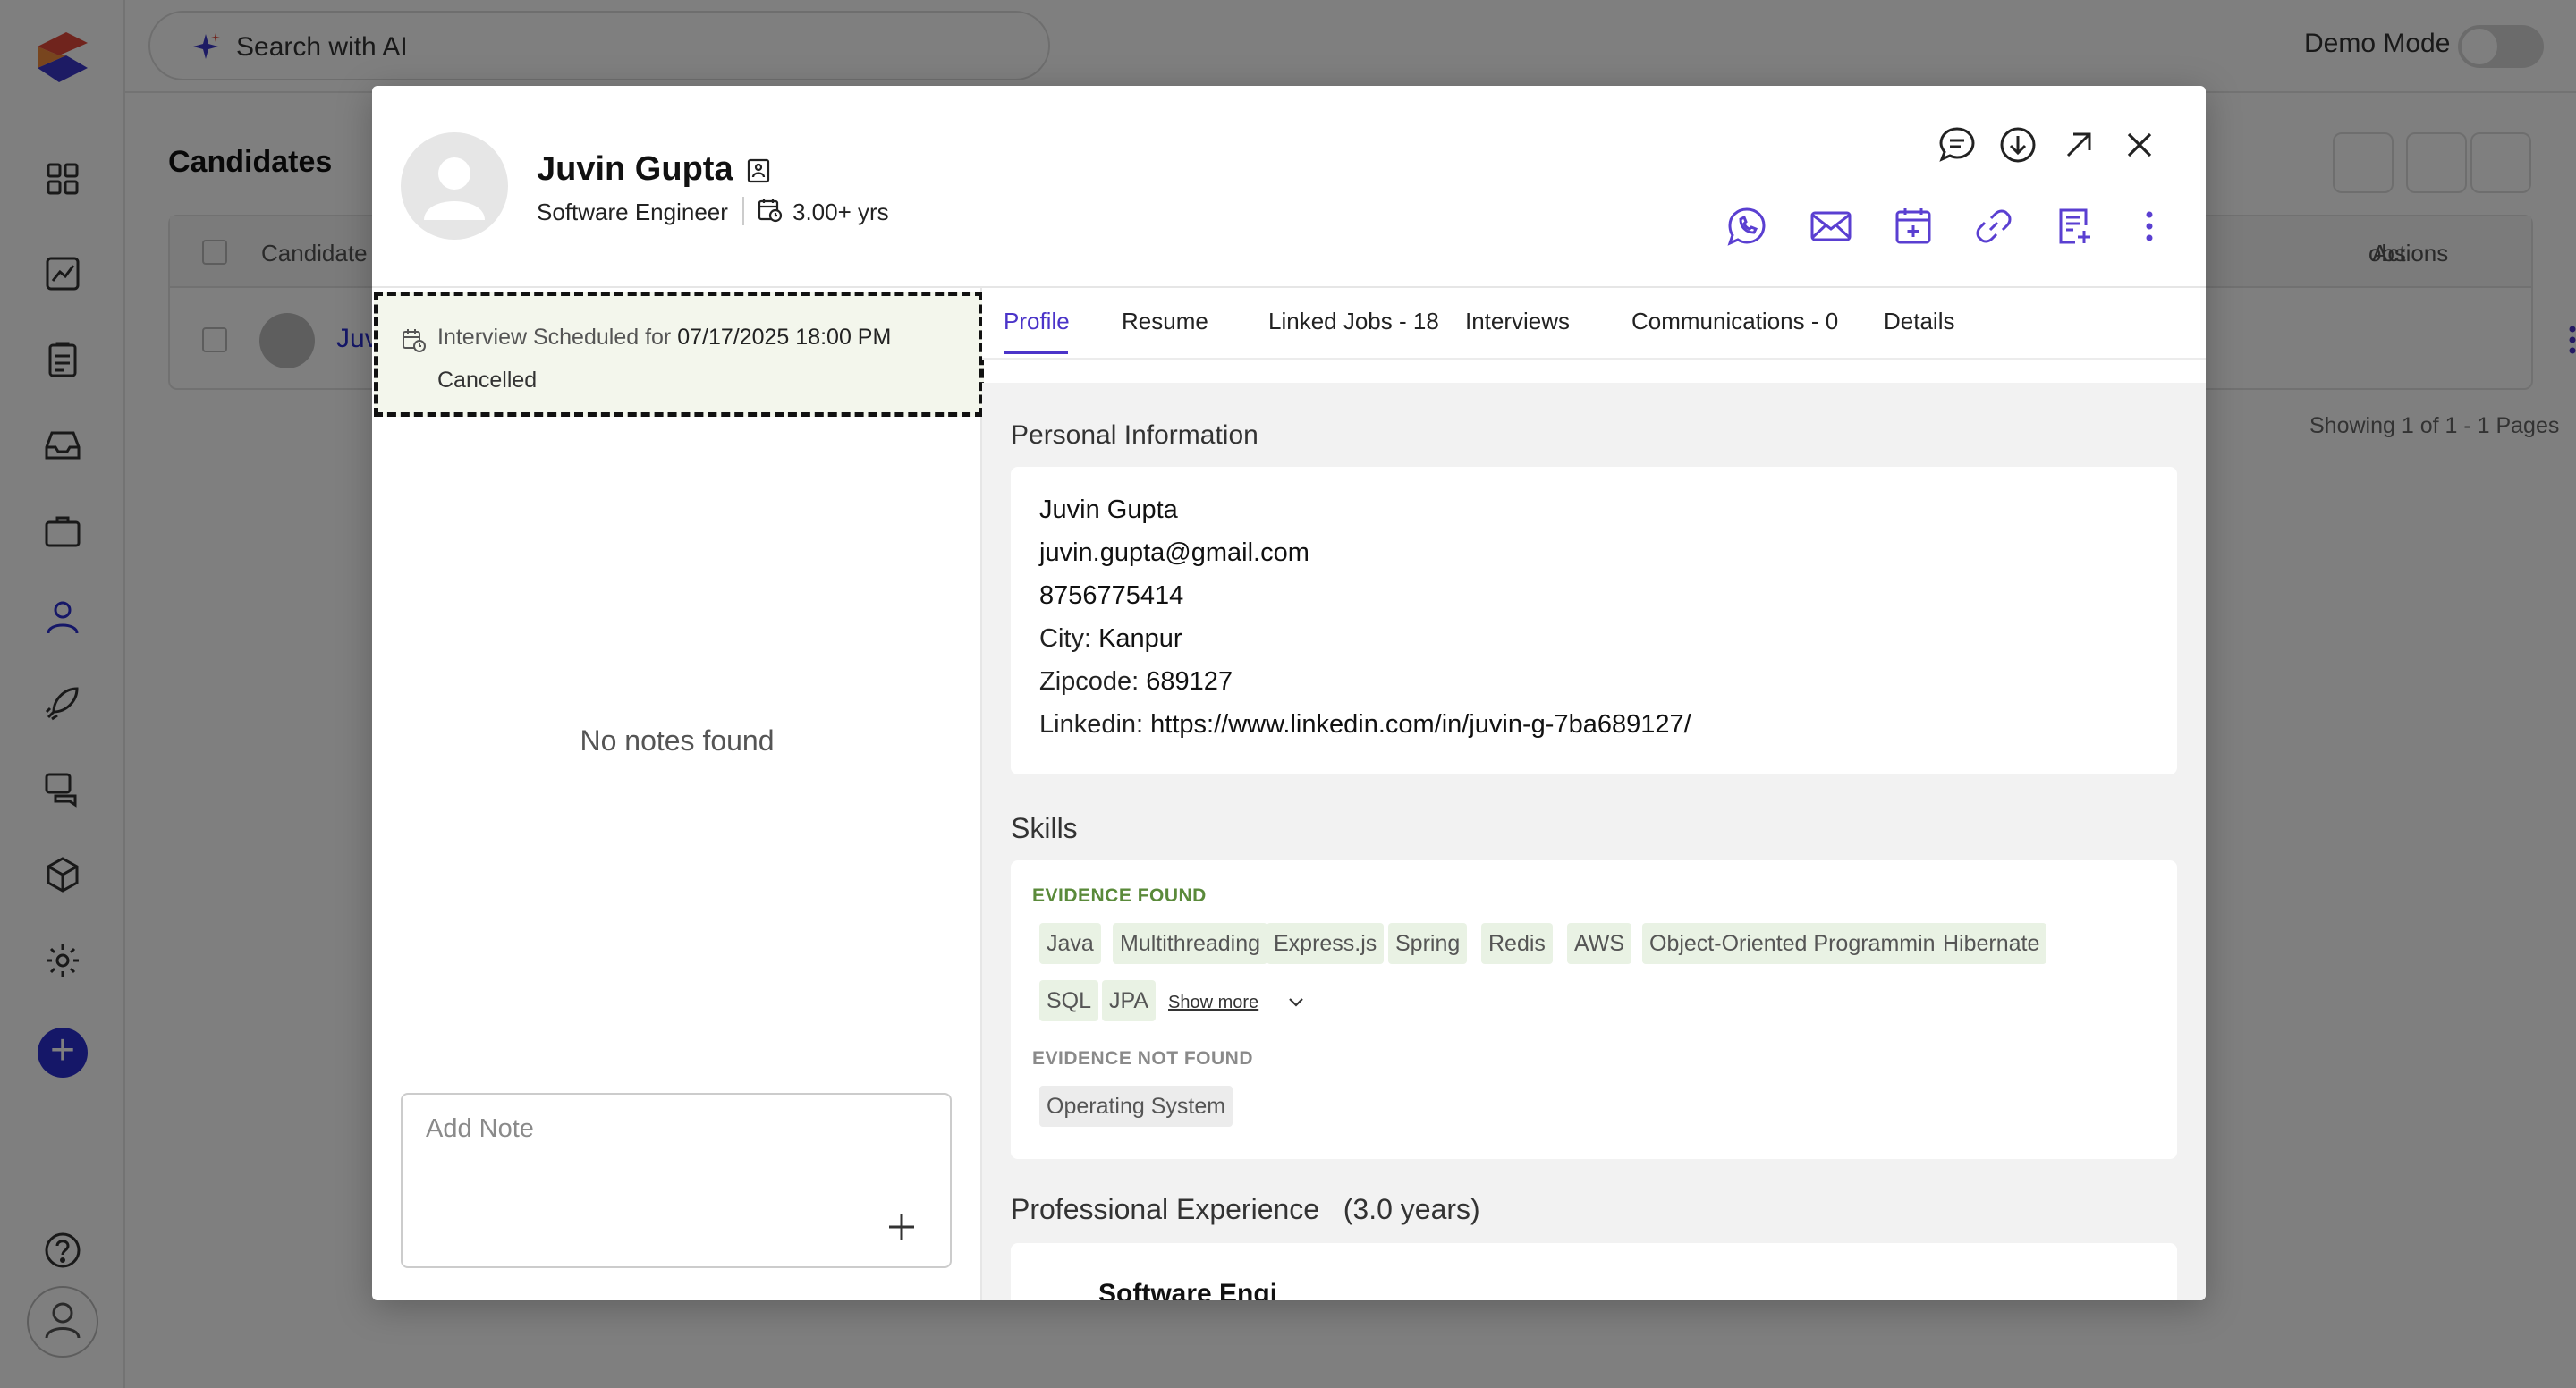 This screenshot has height=1388, width=2576. Describe the element at coordinates (677, 740) in the screenshot. I see `no-notes-text: No notes found` at that location.